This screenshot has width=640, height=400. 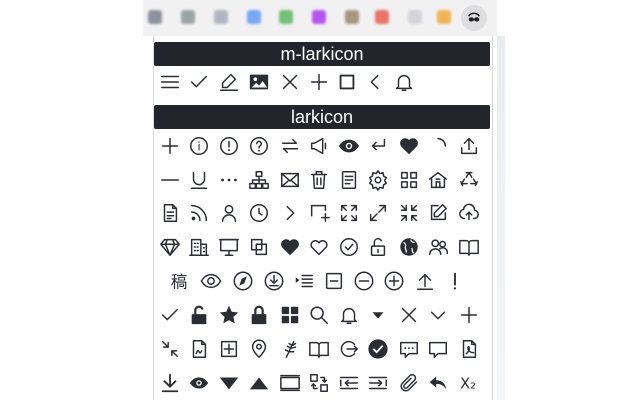 What do you see at coordinates (259, 315) in the screenshot?
I see `lock-filled-icon` at bounding box center [259, 315].